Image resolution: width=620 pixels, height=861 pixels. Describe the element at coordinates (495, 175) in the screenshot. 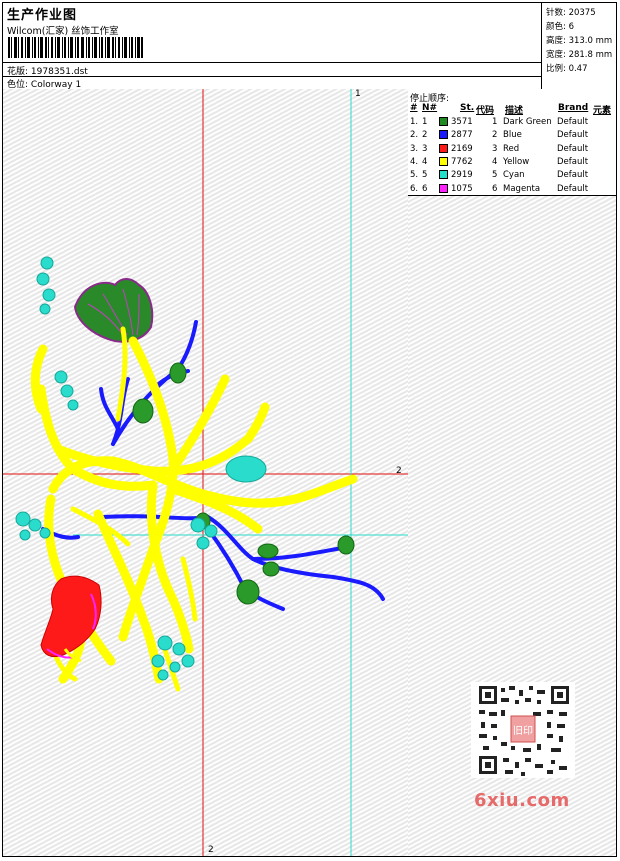

I see `row-code: 5` at that location.